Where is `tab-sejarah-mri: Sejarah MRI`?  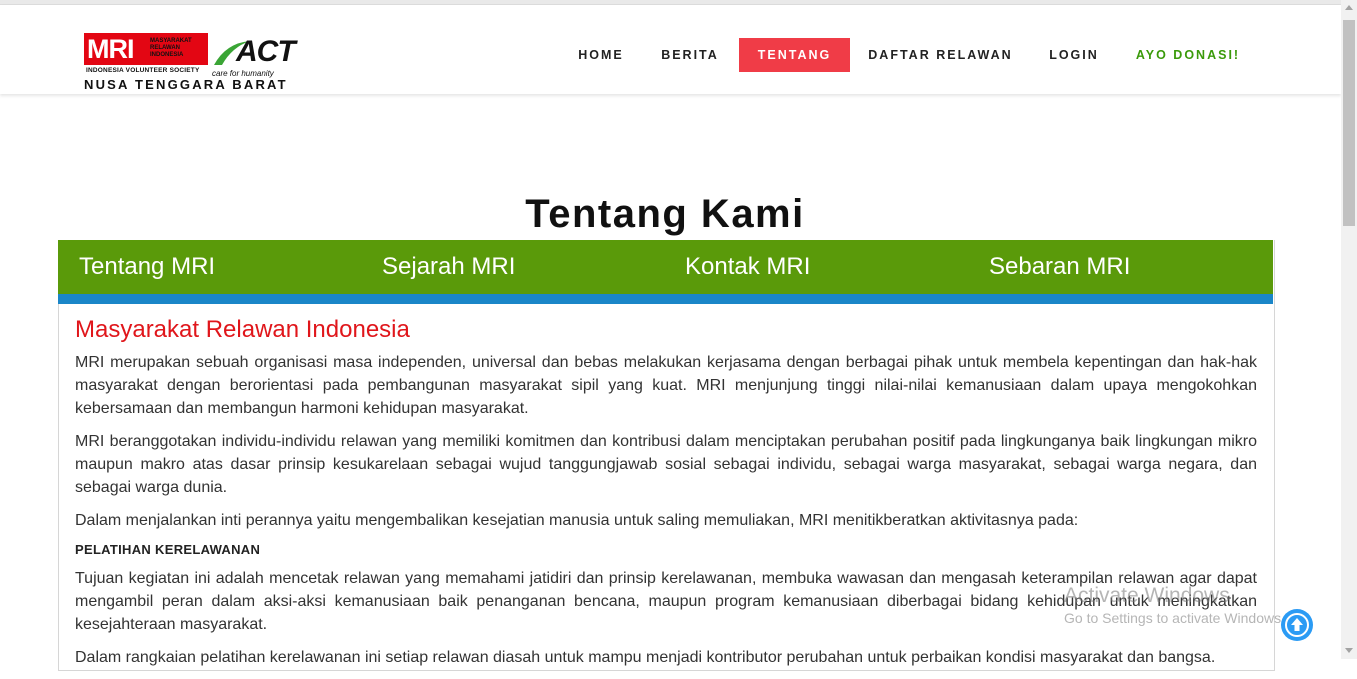 tab-sejarah-mri: Sejarah MRI is located at coordinates (448, 267).